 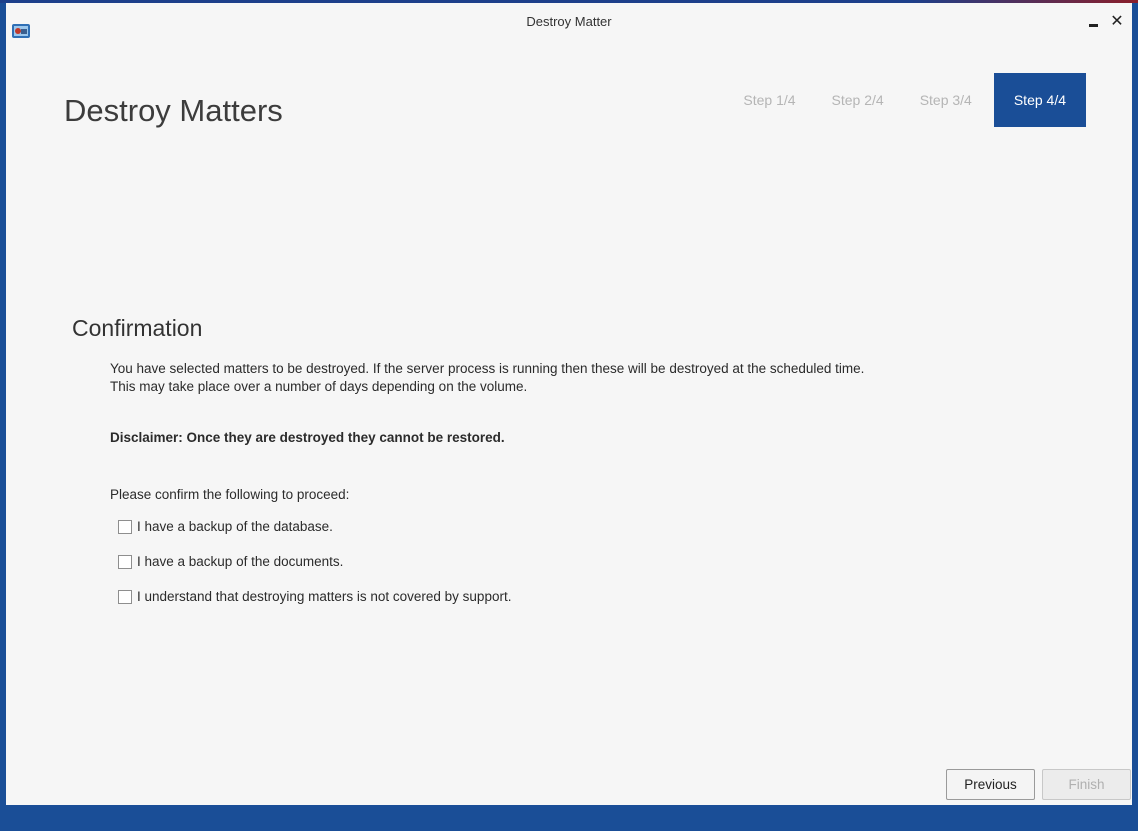 What do you see at coordinates (173, 110) in the screenshot?
I see `page-title: Destroy Matters` at bounding box center [173, 110].